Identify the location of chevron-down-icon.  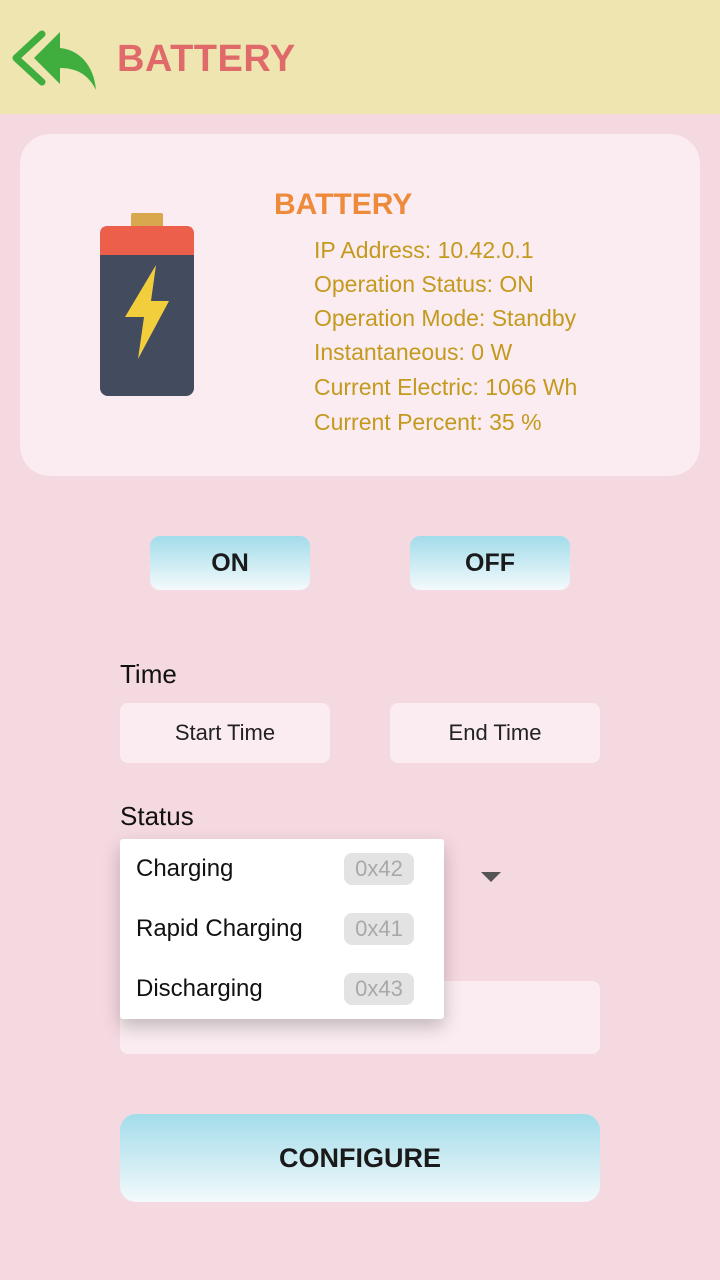
(491, 877).